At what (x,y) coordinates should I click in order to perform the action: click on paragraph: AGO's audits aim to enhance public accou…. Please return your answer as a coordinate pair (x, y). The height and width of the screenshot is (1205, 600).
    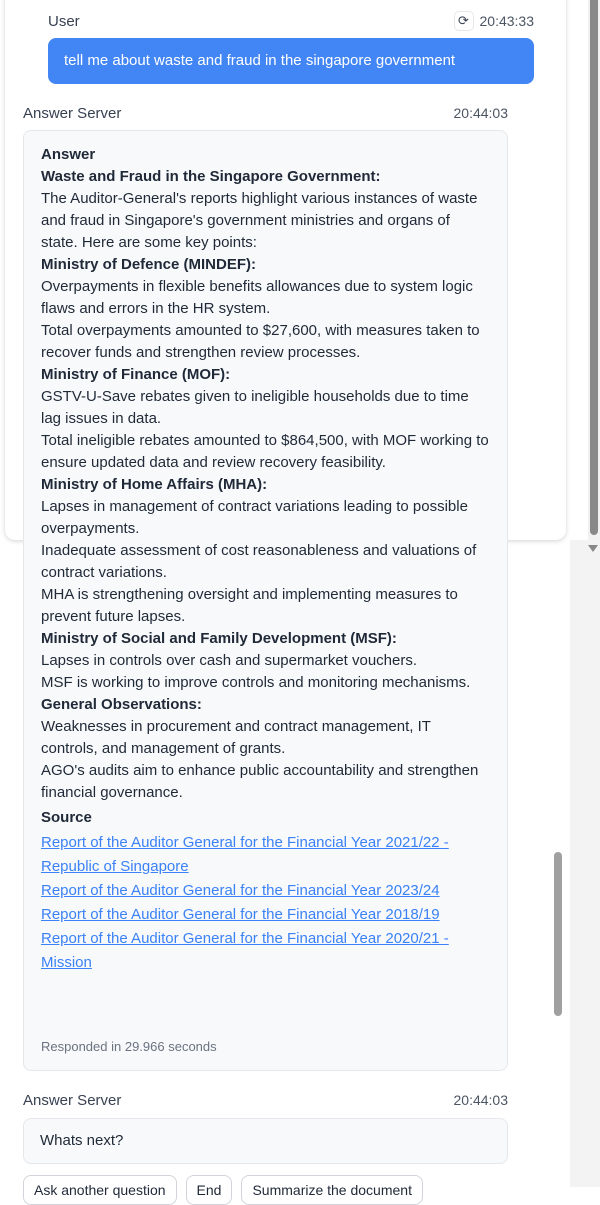
    Looking at the image, I should click on (260, 781).